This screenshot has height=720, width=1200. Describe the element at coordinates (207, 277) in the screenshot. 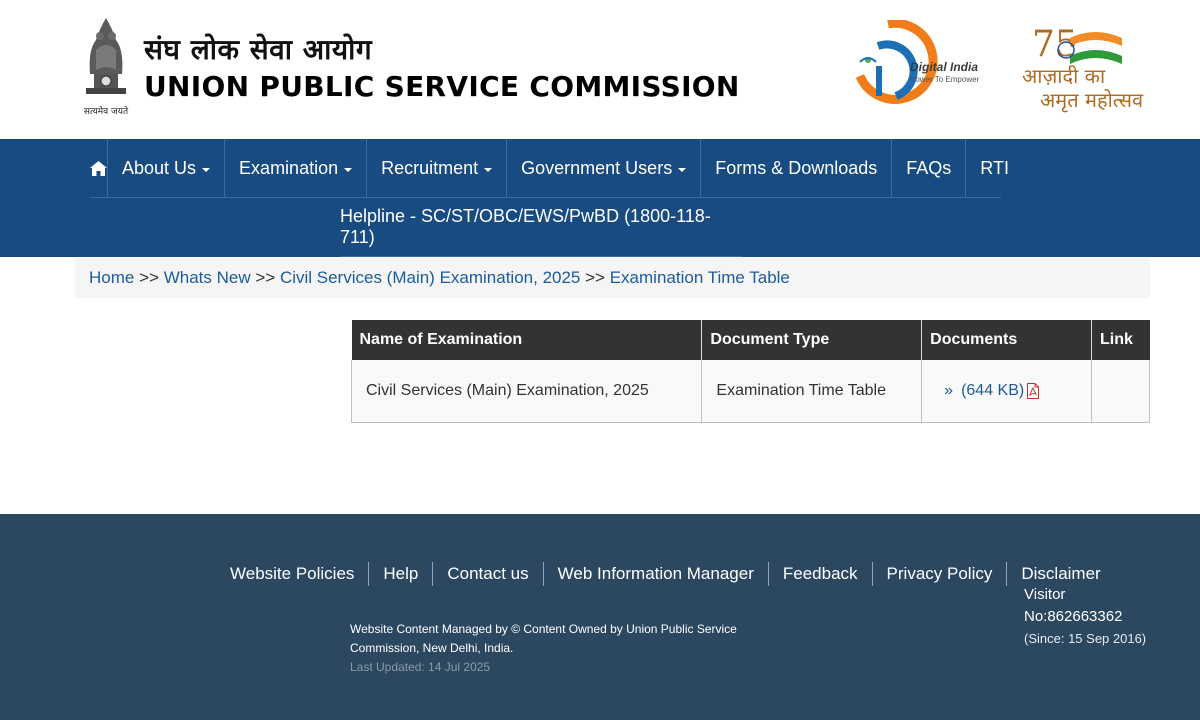

I see `breadcrumb-whats-new: Whats New` at that location.